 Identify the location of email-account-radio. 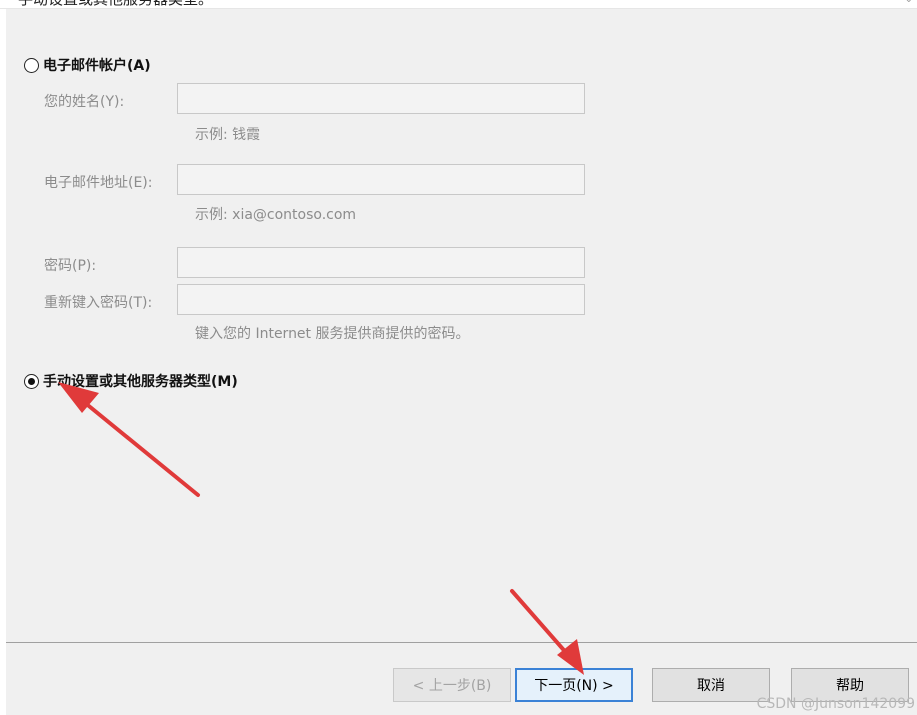
(31, 65).